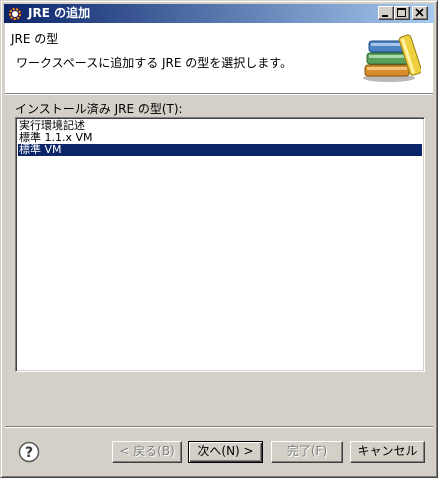 The image size is (438, 478). I want to click on eclipse-icon, so click(15, 14).